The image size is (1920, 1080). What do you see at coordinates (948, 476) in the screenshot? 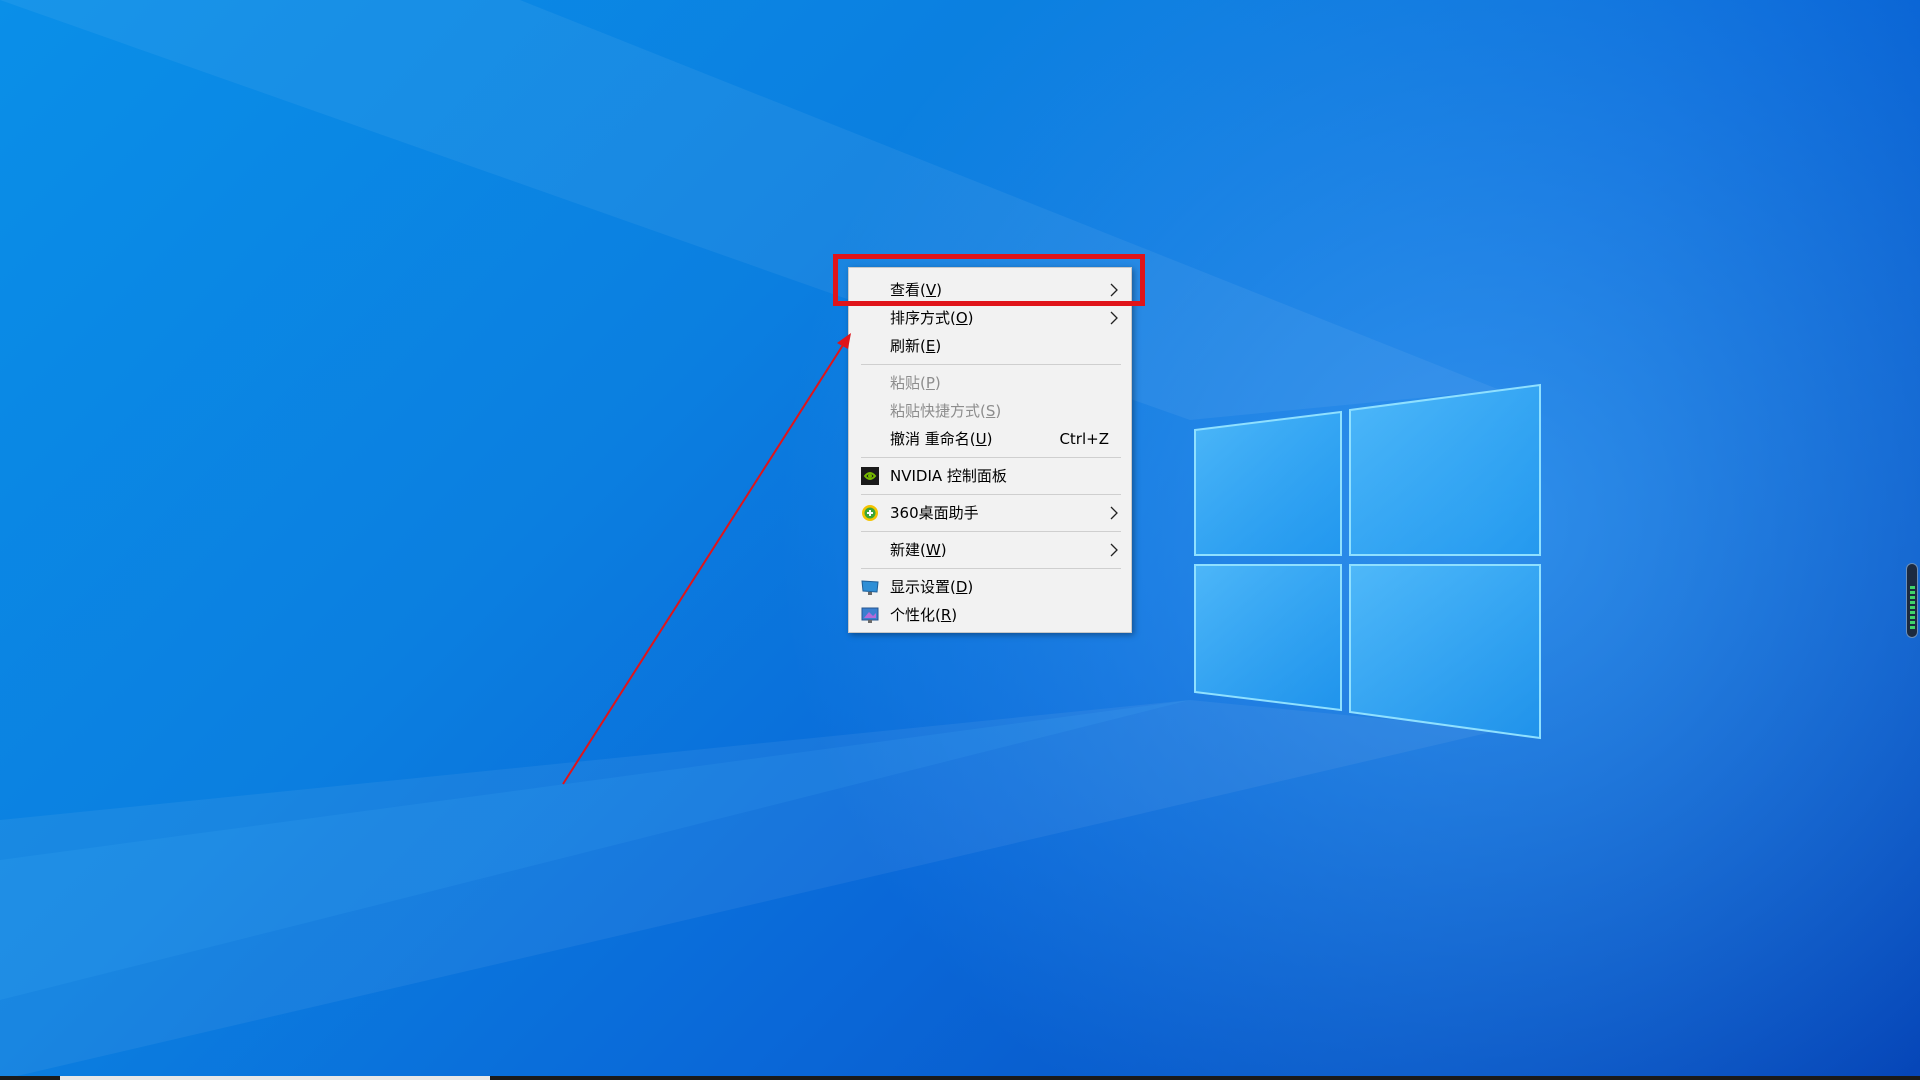
I see `menu-item-label: NVIDIA 控制面板` at bounding box center [948, 476].